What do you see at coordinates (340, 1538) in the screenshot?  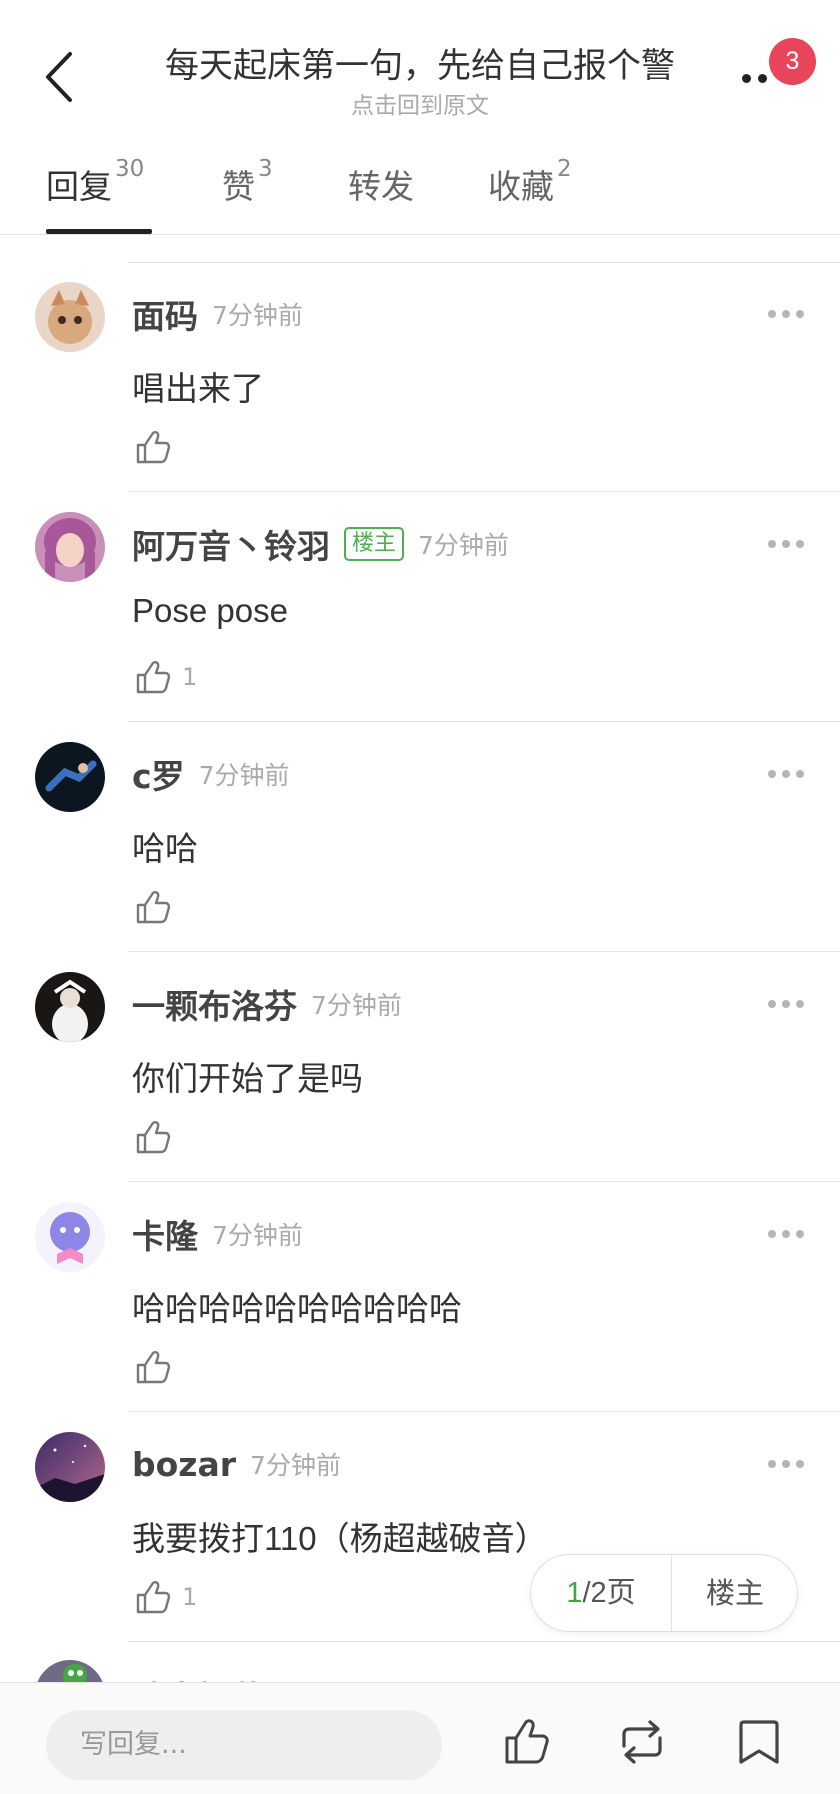 I see `comment-text: 我要拨打110（杨超越破音）` at bounding box center [340, 1538].